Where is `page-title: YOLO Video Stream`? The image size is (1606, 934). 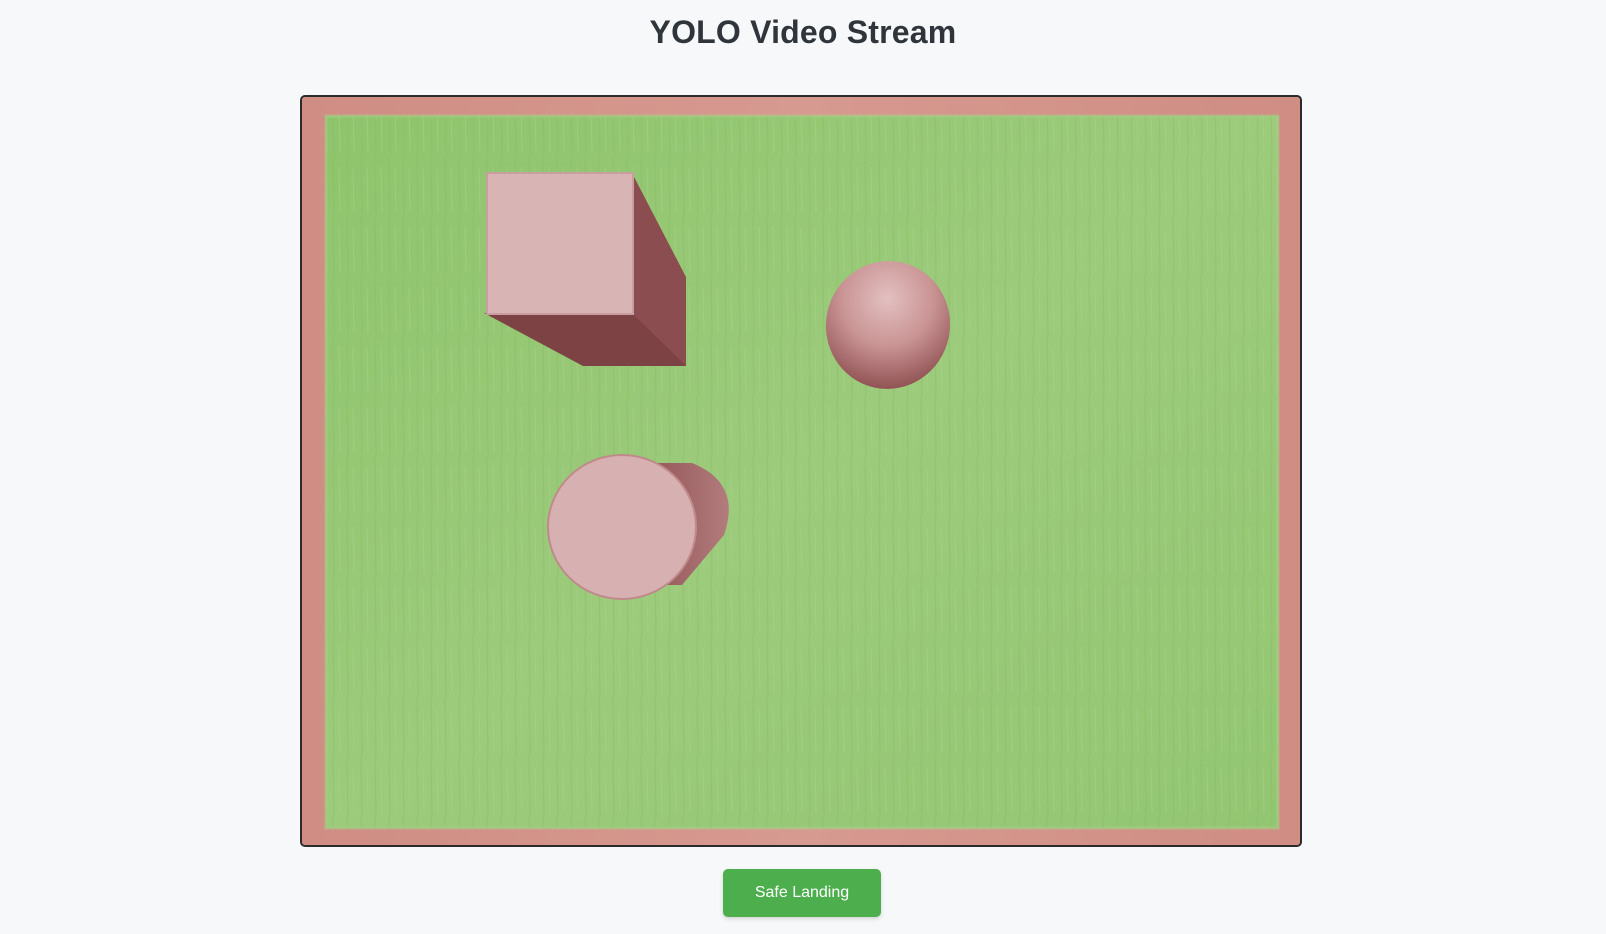 page-title: YOLO Video Stream is located at coordinates (803, 32).